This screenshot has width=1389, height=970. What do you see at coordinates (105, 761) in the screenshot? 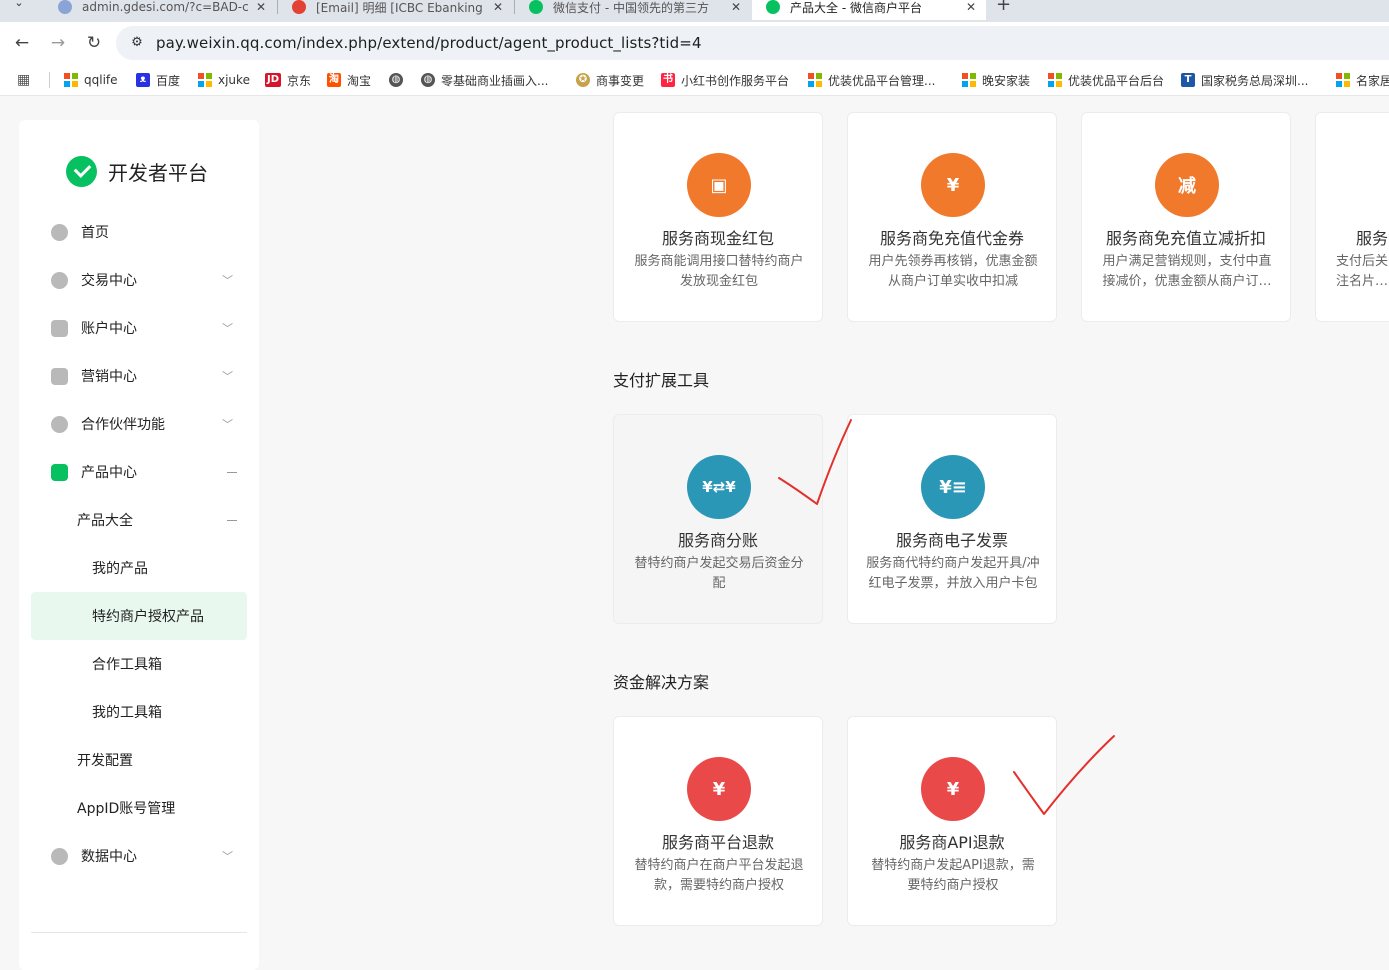
I see `sidebar-item-label: 开发配置` at bounding box center [105, 761].